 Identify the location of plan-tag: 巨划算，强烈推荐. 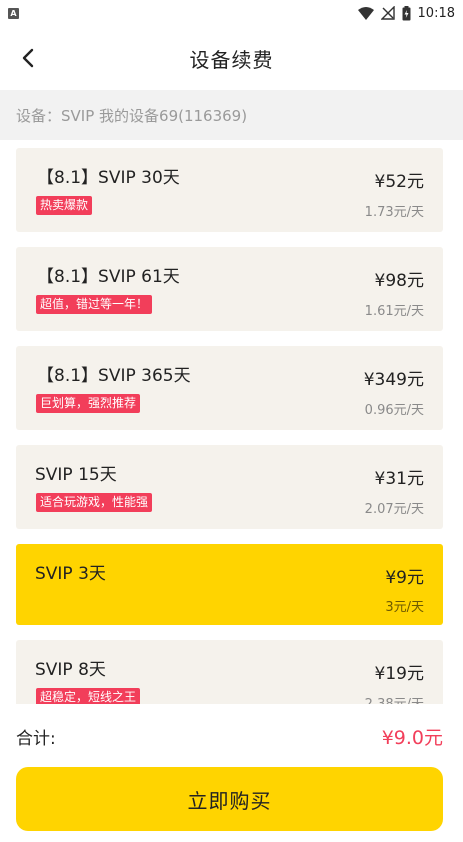
(88, 403).